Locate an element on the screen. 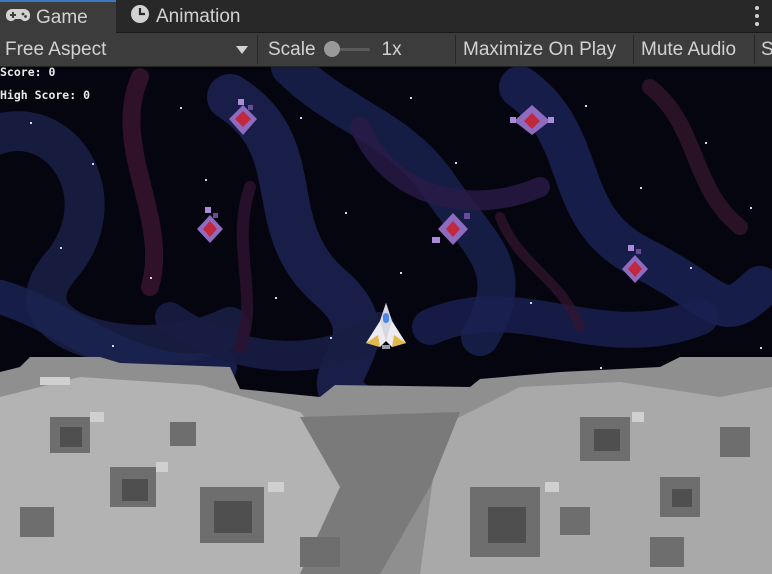 The width and height of the screenshot is (772, 574). player-ship is located at coordinates (386, 326).